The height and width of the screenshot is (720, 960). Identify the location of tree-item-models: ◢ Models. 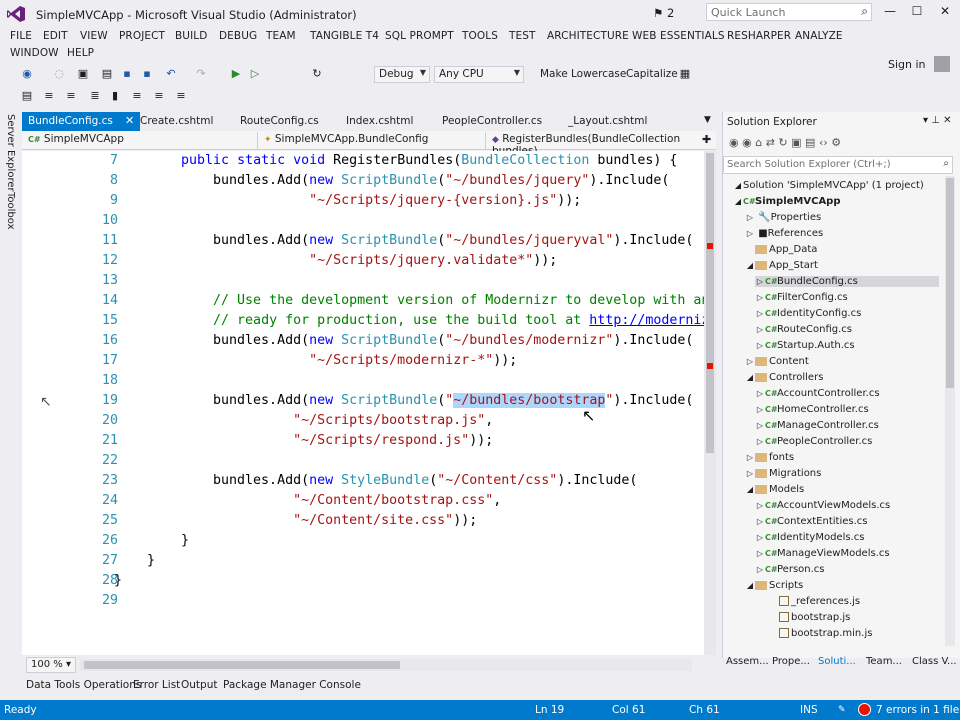
(774, 489).